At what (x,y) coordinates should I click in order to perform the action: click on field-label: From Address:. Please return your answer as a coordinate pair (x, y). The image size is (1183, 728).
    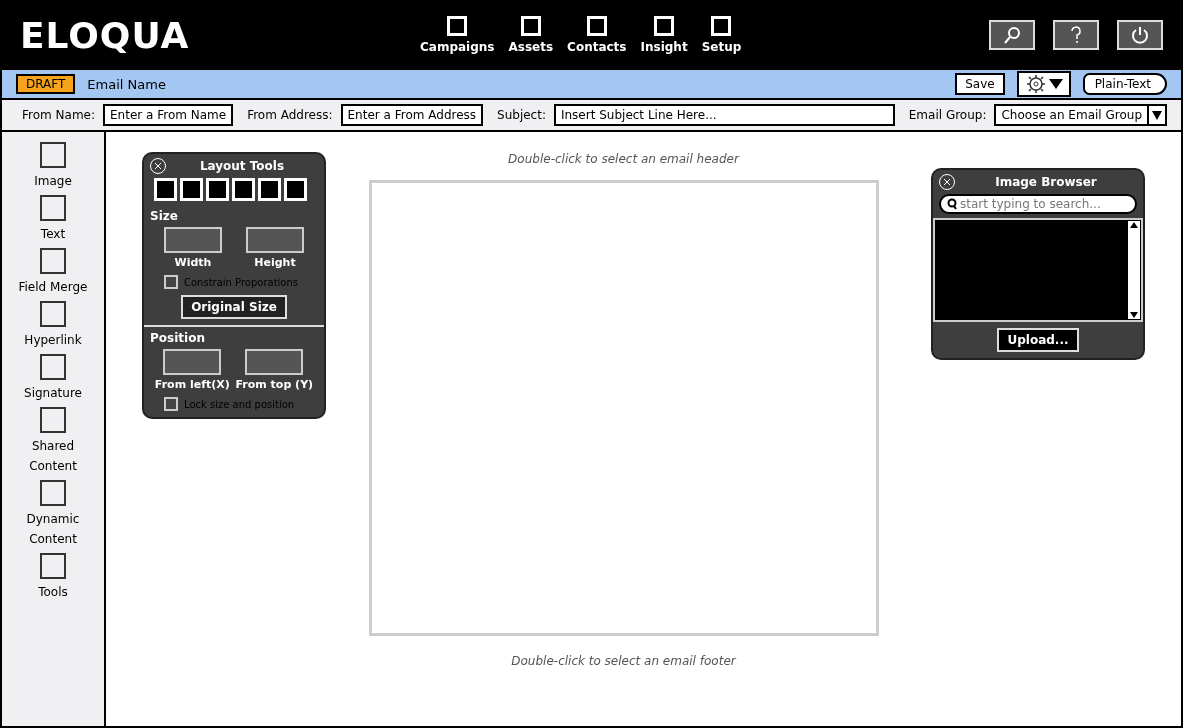
    Looking at the image, I should click on (290, 115).